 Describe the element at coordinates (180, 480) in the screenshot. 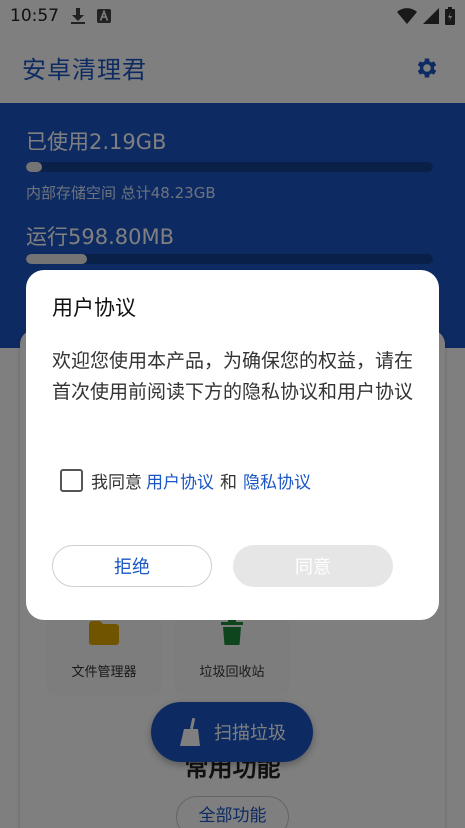

I see `user-agreement-link: 用户协议` at that location.